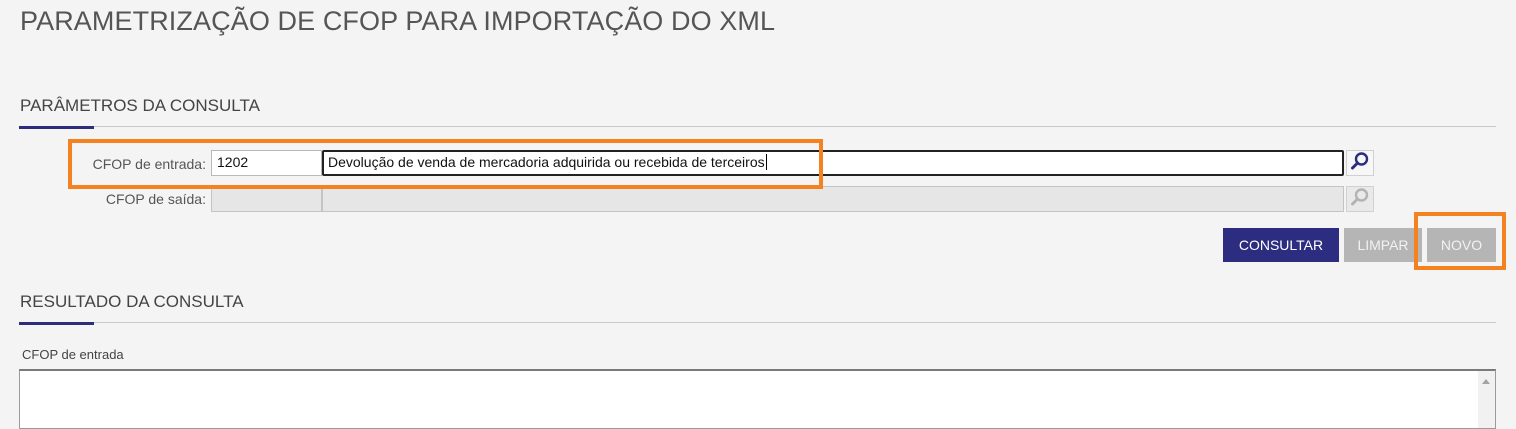 The width and height of the screenshot is (1516, 429). Describe the element at coordinates (757, 126) in the screenshot. I see `params-section-rule` at that location.